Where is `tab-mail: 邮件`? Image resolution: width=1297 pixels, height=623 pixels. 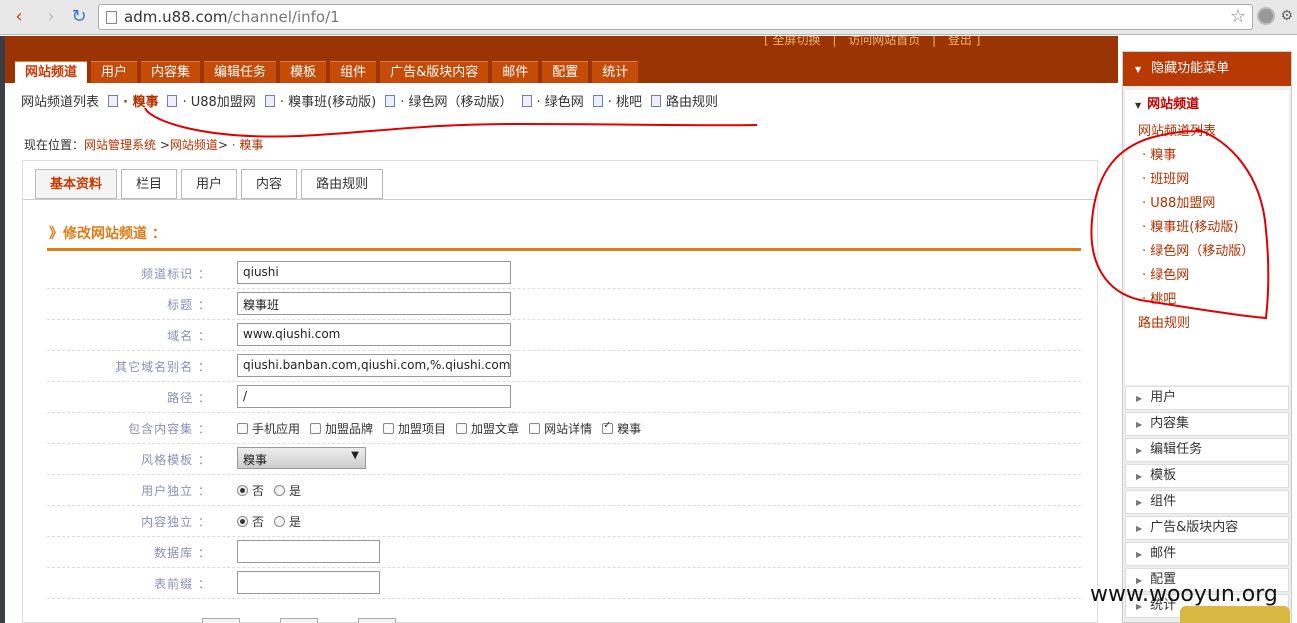 tab-mail: 邮件 is located at coordinates (515, 72).